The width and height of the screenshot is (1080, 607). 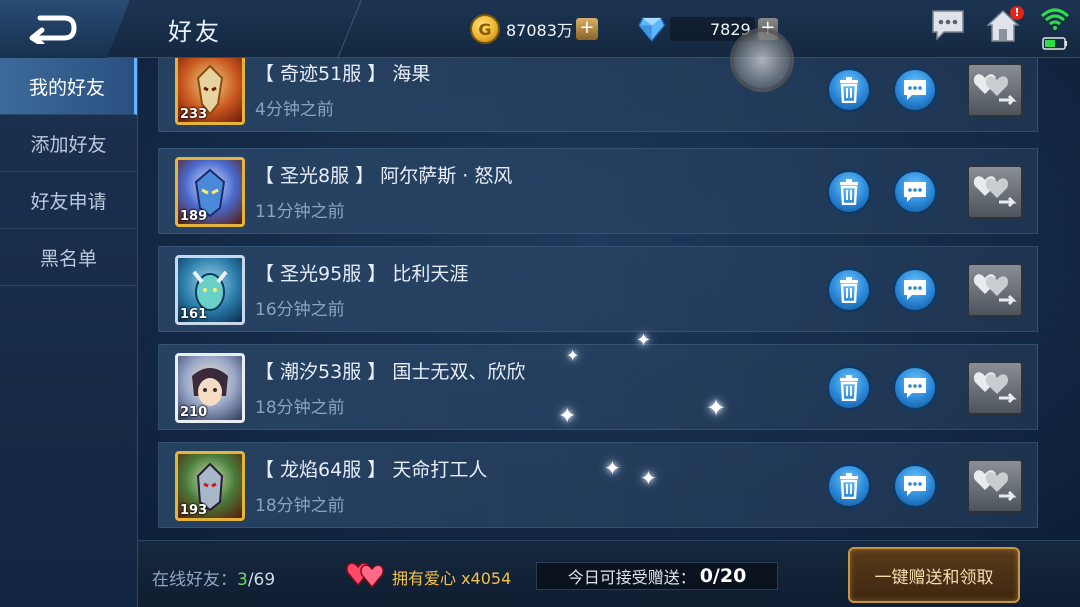 I want to click on top-bar: 好友 G 87083万 + 7829 + !, so click(x=540, y=29).